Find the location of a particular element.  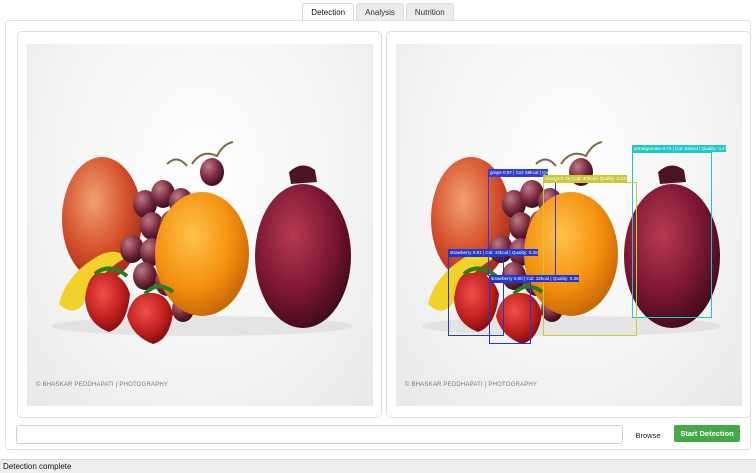

detection-box-strawberry is located at coordinates (510, 313).